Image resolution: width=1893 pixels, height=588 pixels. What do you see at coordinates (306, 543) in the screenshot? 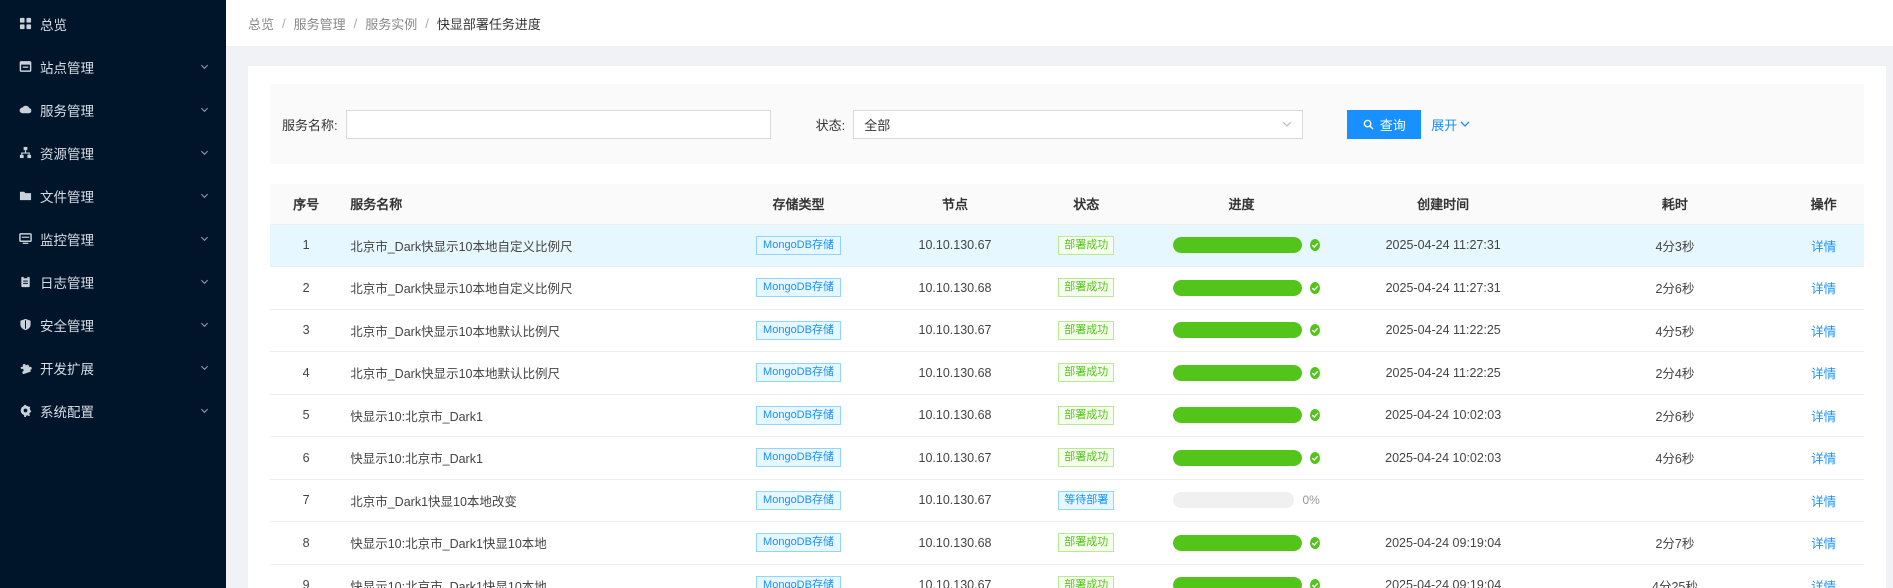
I see `row-number: 8` at bounding box center [306, 543].